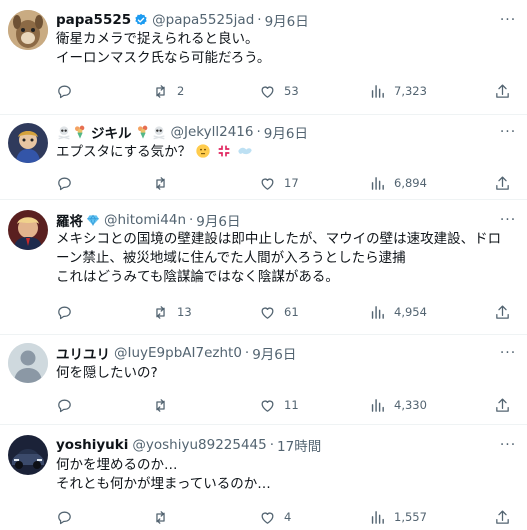 The height and width of the screenshot is (530, 527). Describe the element at coordinates (145, 220) in the screenshot. I see `user-handle: @hitomi44n` at that location.